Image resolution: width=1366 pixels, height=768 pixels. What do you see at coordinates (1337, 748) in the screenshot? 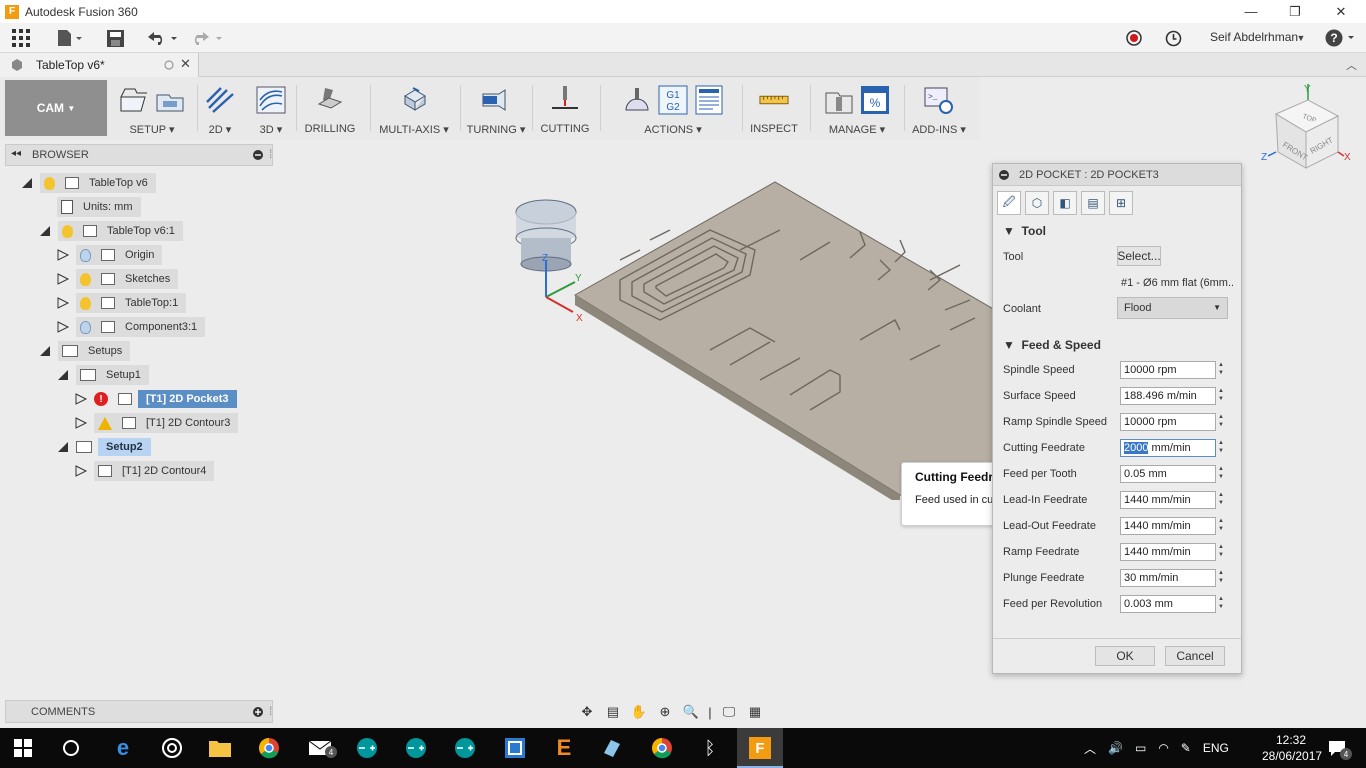
I see `action-center-icon: 4` at bounding box center [1337, 748].